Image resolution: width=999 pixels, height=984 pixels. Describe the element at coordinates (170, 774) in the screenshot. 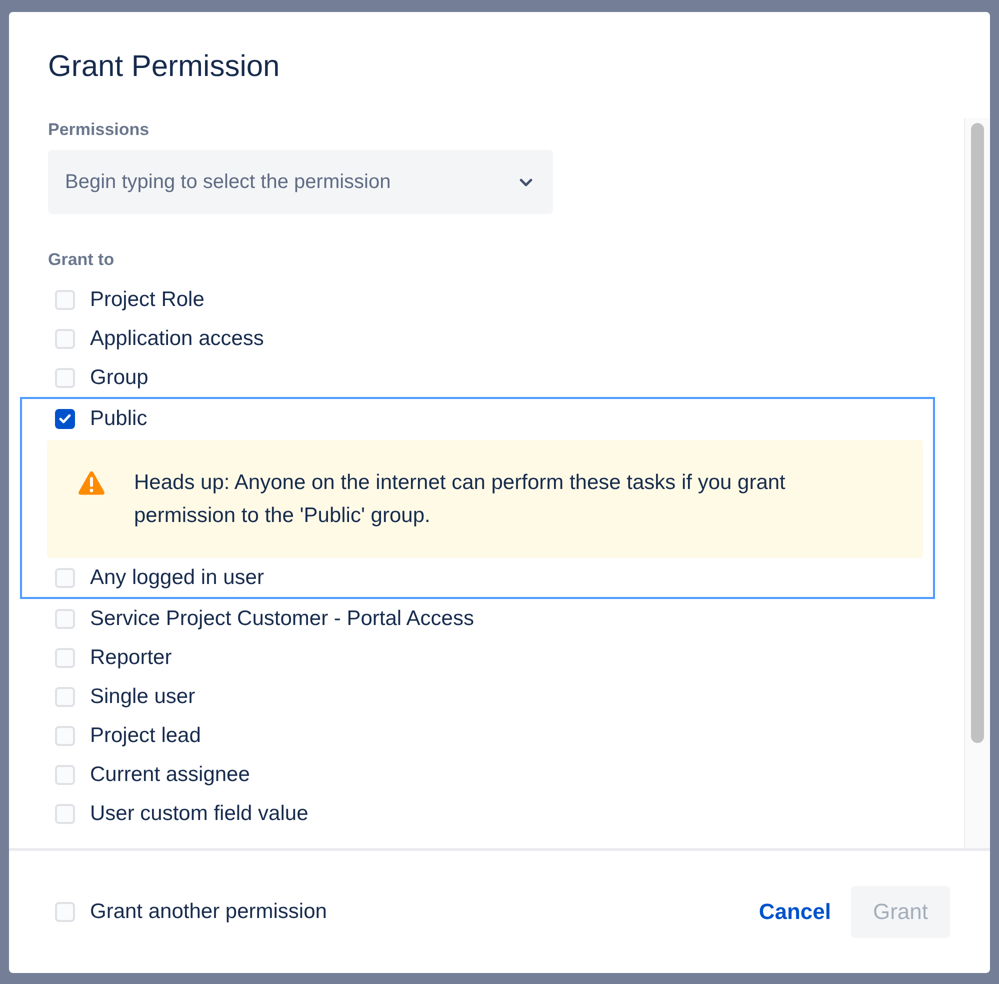

I see `option-label: Current assignee` at that location.